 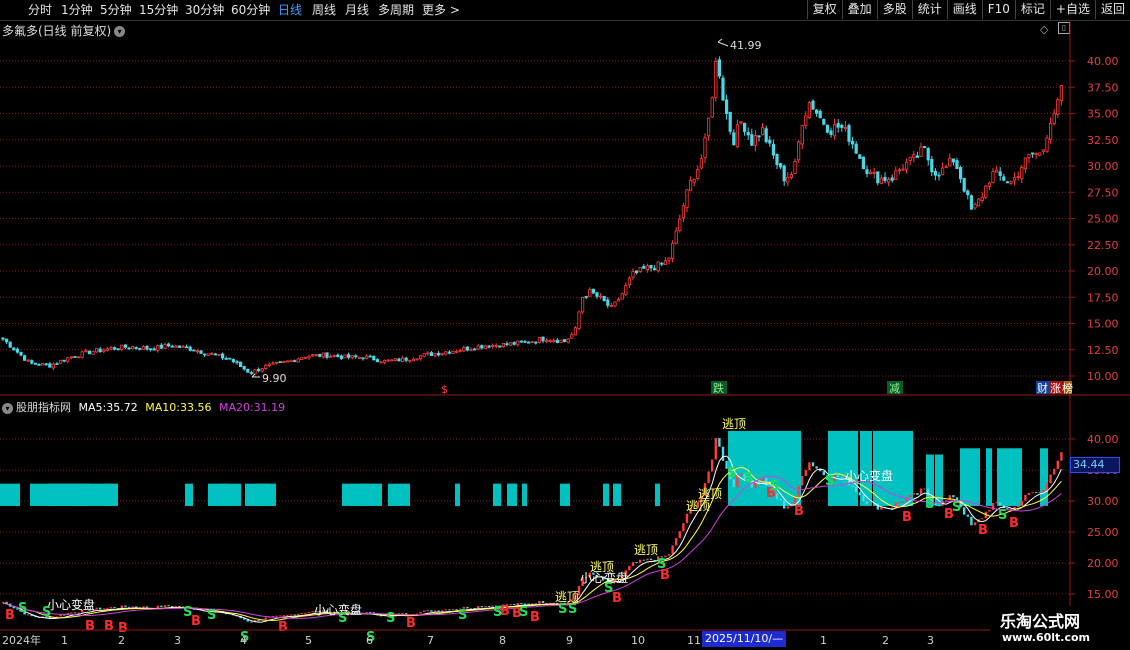 What do you see at coordinates (1103, 61) in the screenshot?
I see `y-tick-label: 40.00` at bounding box center [1103, 61].